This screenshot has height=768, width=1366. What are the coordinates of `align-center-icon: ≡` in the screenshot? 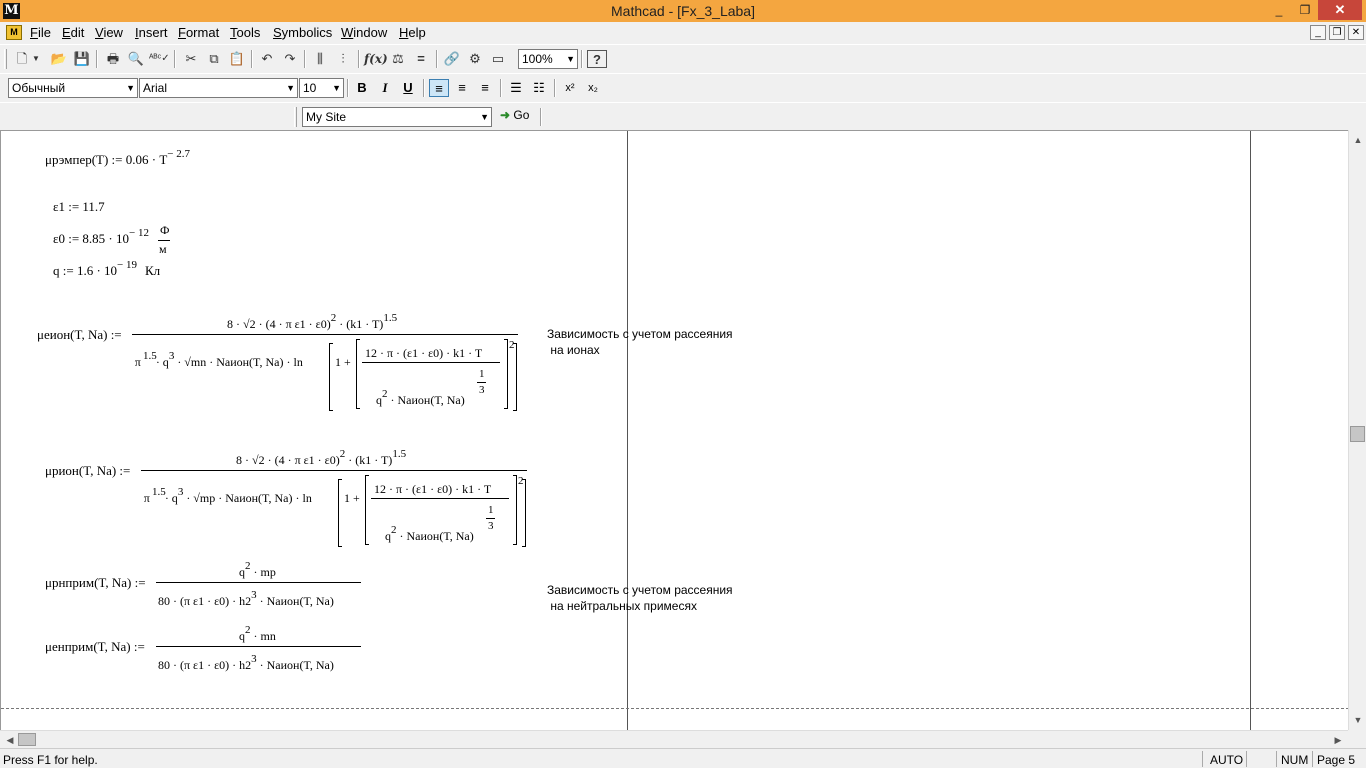 It's located at (462, 88).